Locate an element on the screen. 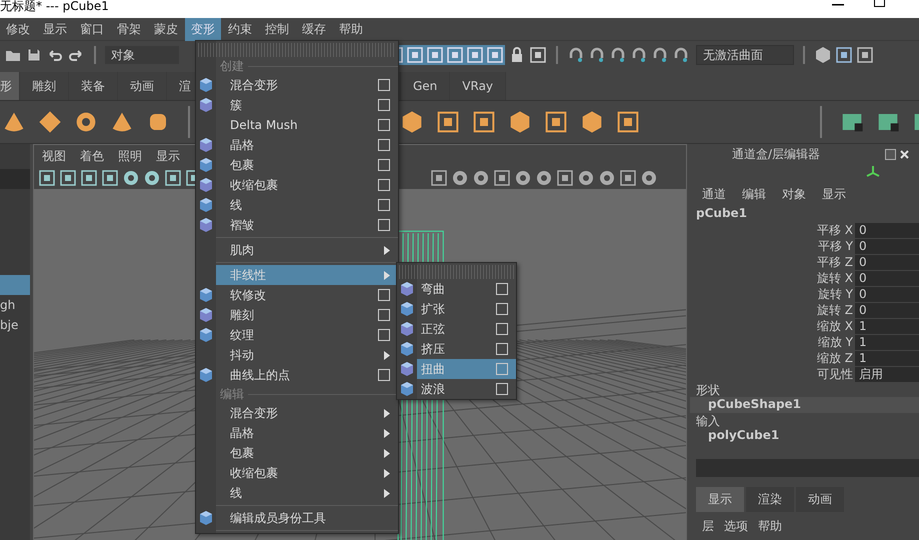  menu-item: 抖动 is located at coordinates (307, 355).